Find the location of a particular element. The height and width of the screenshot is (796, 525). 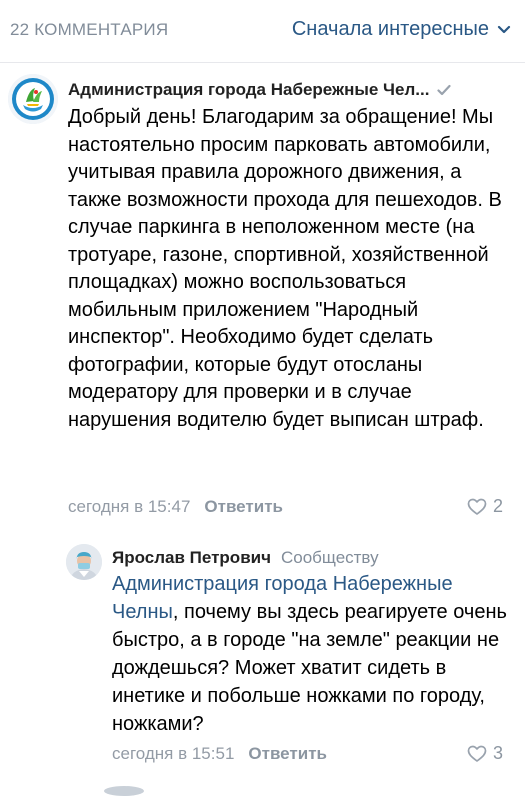

like-button: 3 is located at coordinates (485, 753).